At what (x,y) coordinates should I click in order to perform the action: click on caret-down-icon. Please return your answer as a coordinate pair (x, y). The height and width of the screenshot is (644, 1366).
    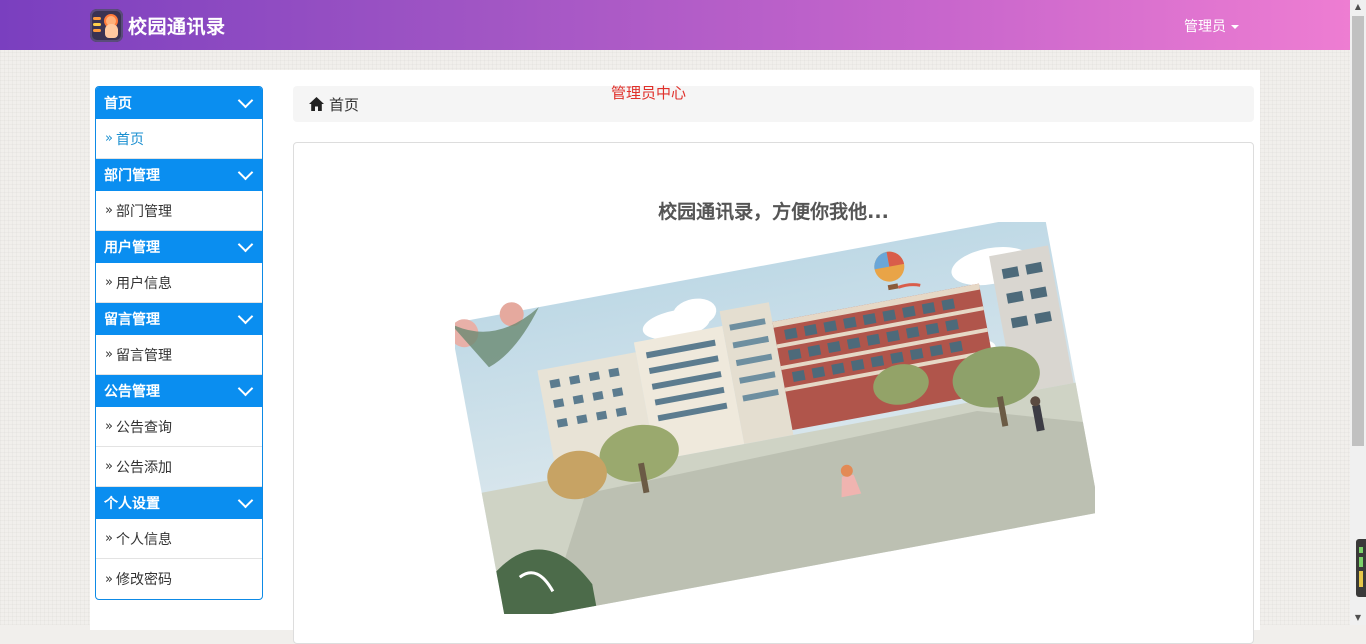
    Looking at the image, I should click on (1235, 27).